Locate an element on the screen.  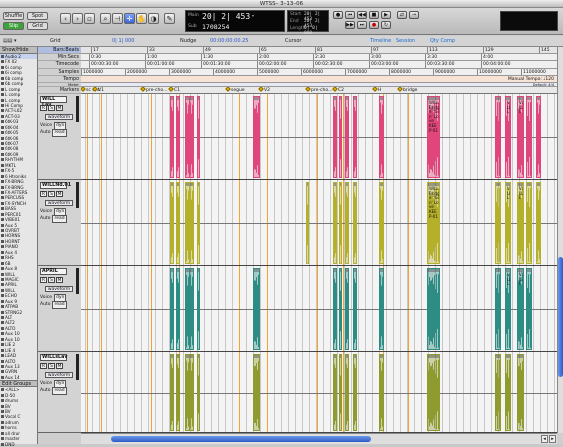
scroll-right-icon: ▸ is located at coordinates (552, 439).